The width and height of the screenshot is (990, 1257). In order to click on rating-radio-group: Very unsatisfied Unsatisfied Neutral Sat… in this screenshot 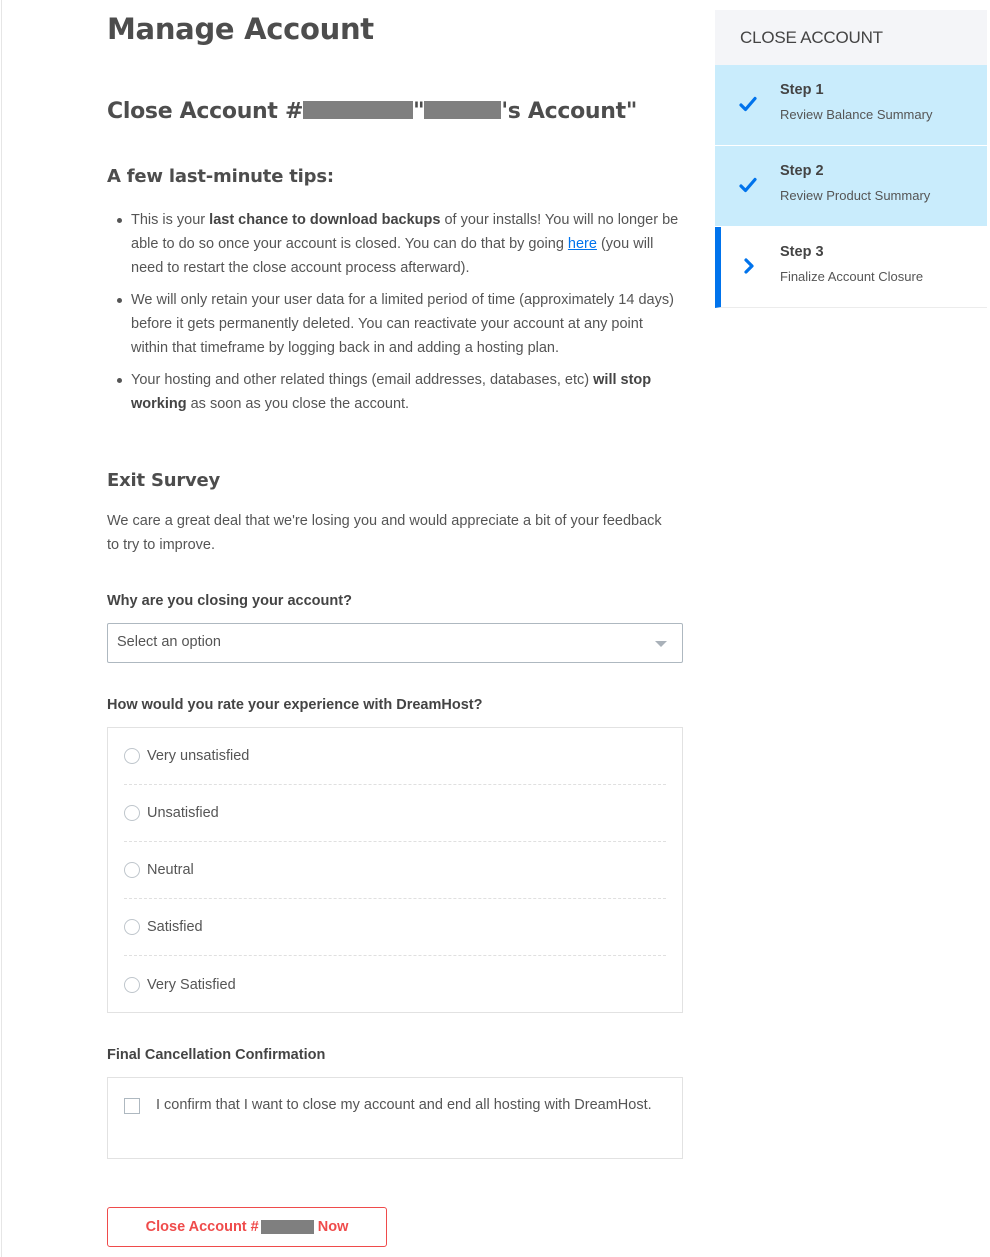, I will do `click(395, 870)`.